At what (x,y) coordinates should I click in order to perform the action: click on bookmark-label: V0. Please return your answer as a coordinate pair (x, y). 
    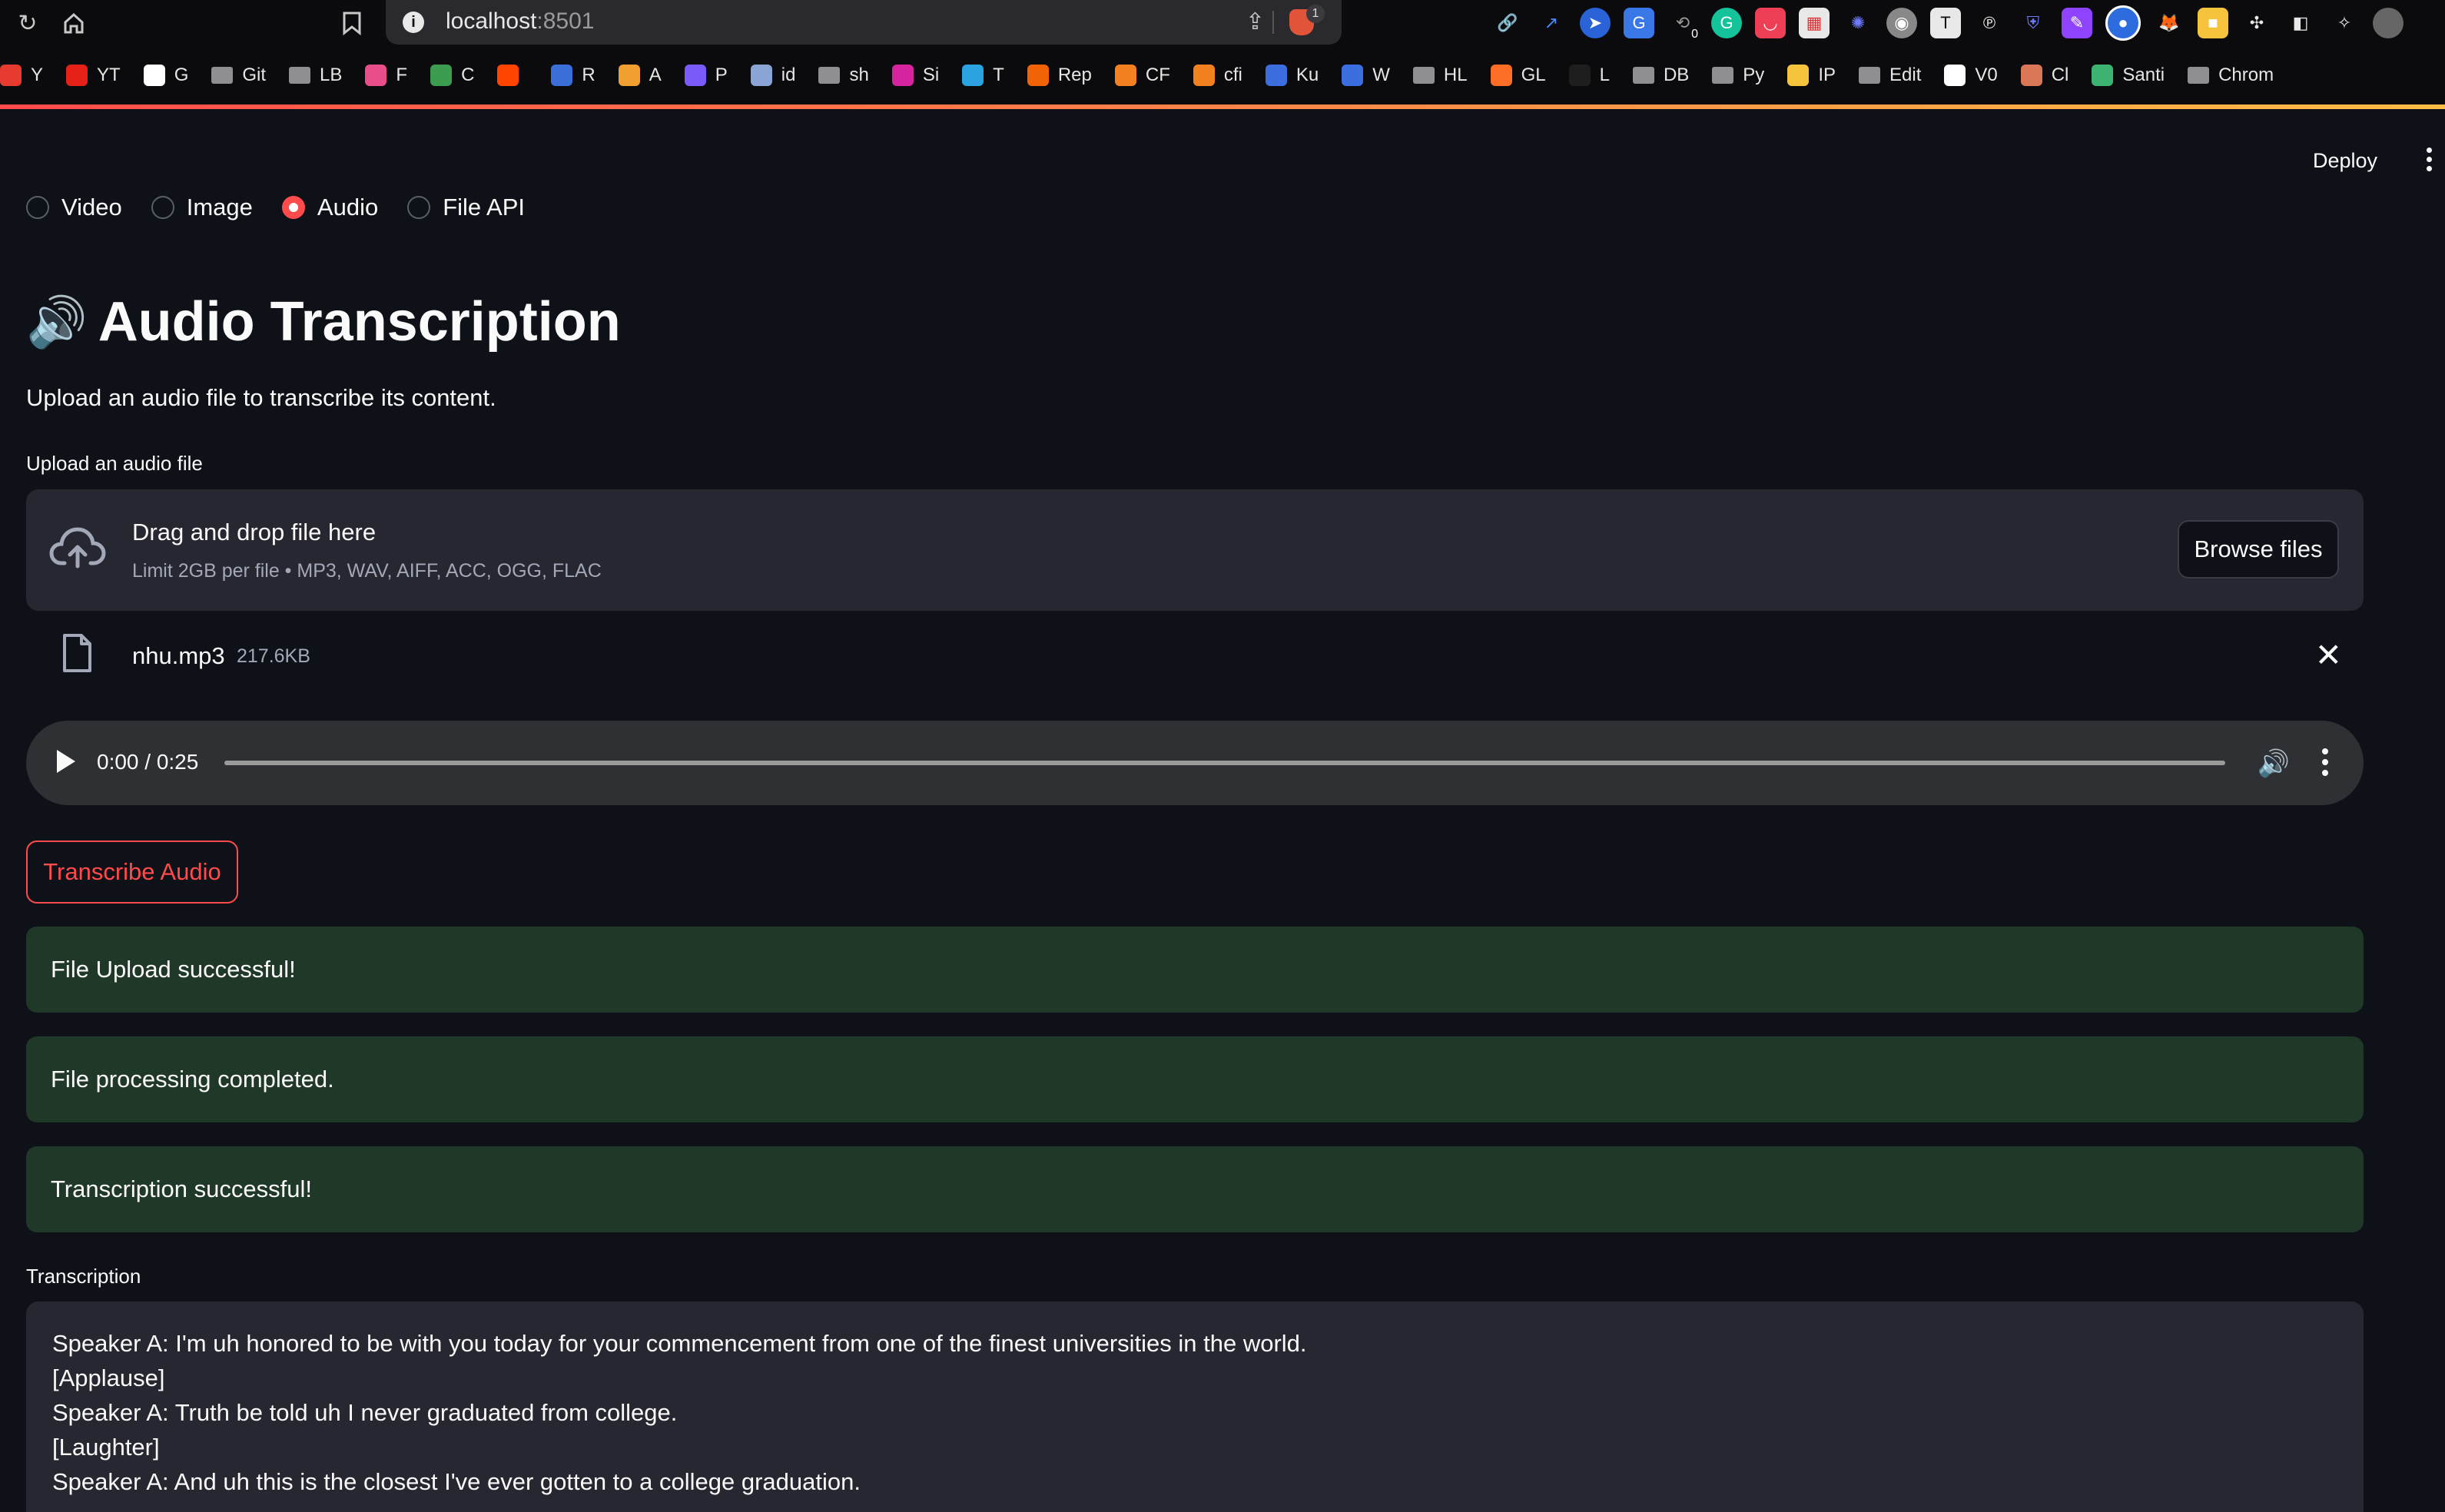
    Looking at the image, I should click on (1987, 75).